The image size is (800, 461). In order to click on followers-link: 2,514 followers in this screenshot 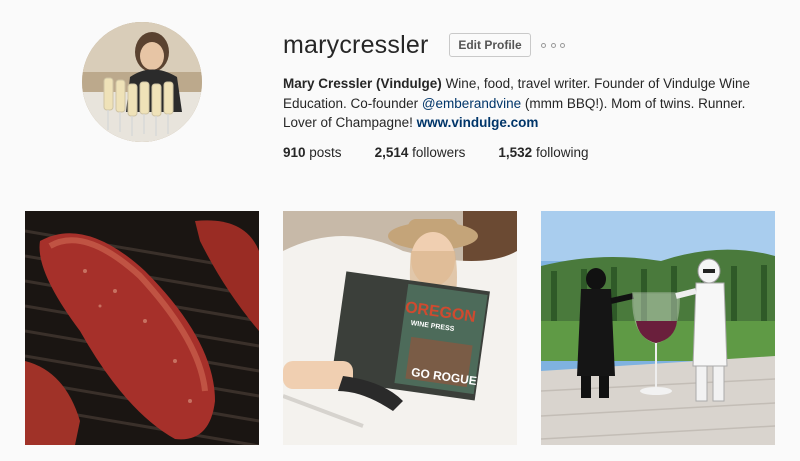, I will do `click(420, 153)`.